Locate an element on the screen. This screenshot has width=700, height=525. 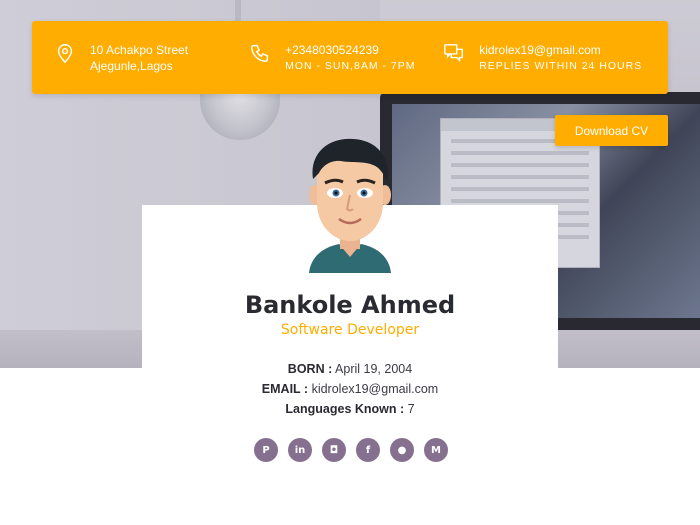
email-row: EMAIL : kidrolex19@gmail.com is located at coordinates (350, 389).